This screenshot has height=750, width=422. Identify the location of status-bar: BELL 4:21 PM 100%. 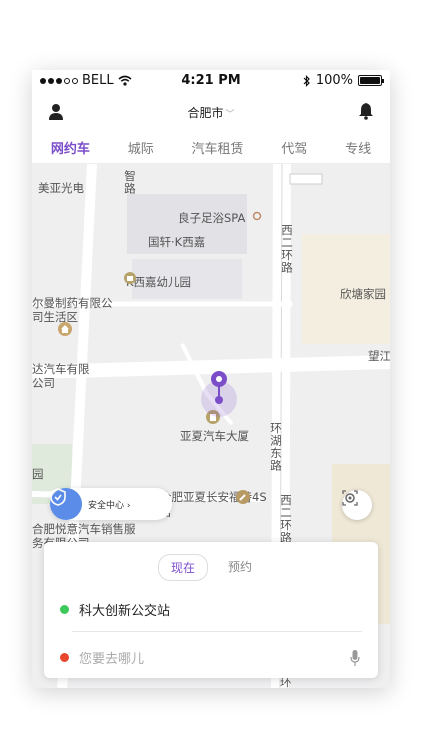
(211, 81).